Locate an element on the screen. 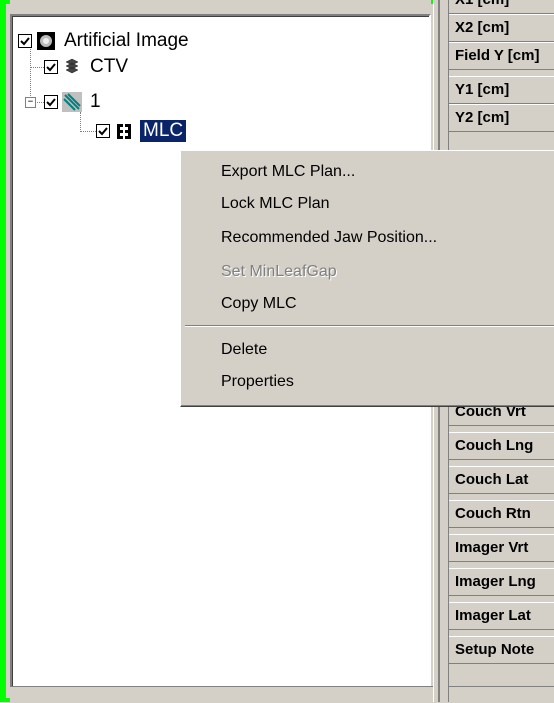 This screenshot has height=703, width=554. grid-row-header: Couch Lat is located at coordinates (501, 480).